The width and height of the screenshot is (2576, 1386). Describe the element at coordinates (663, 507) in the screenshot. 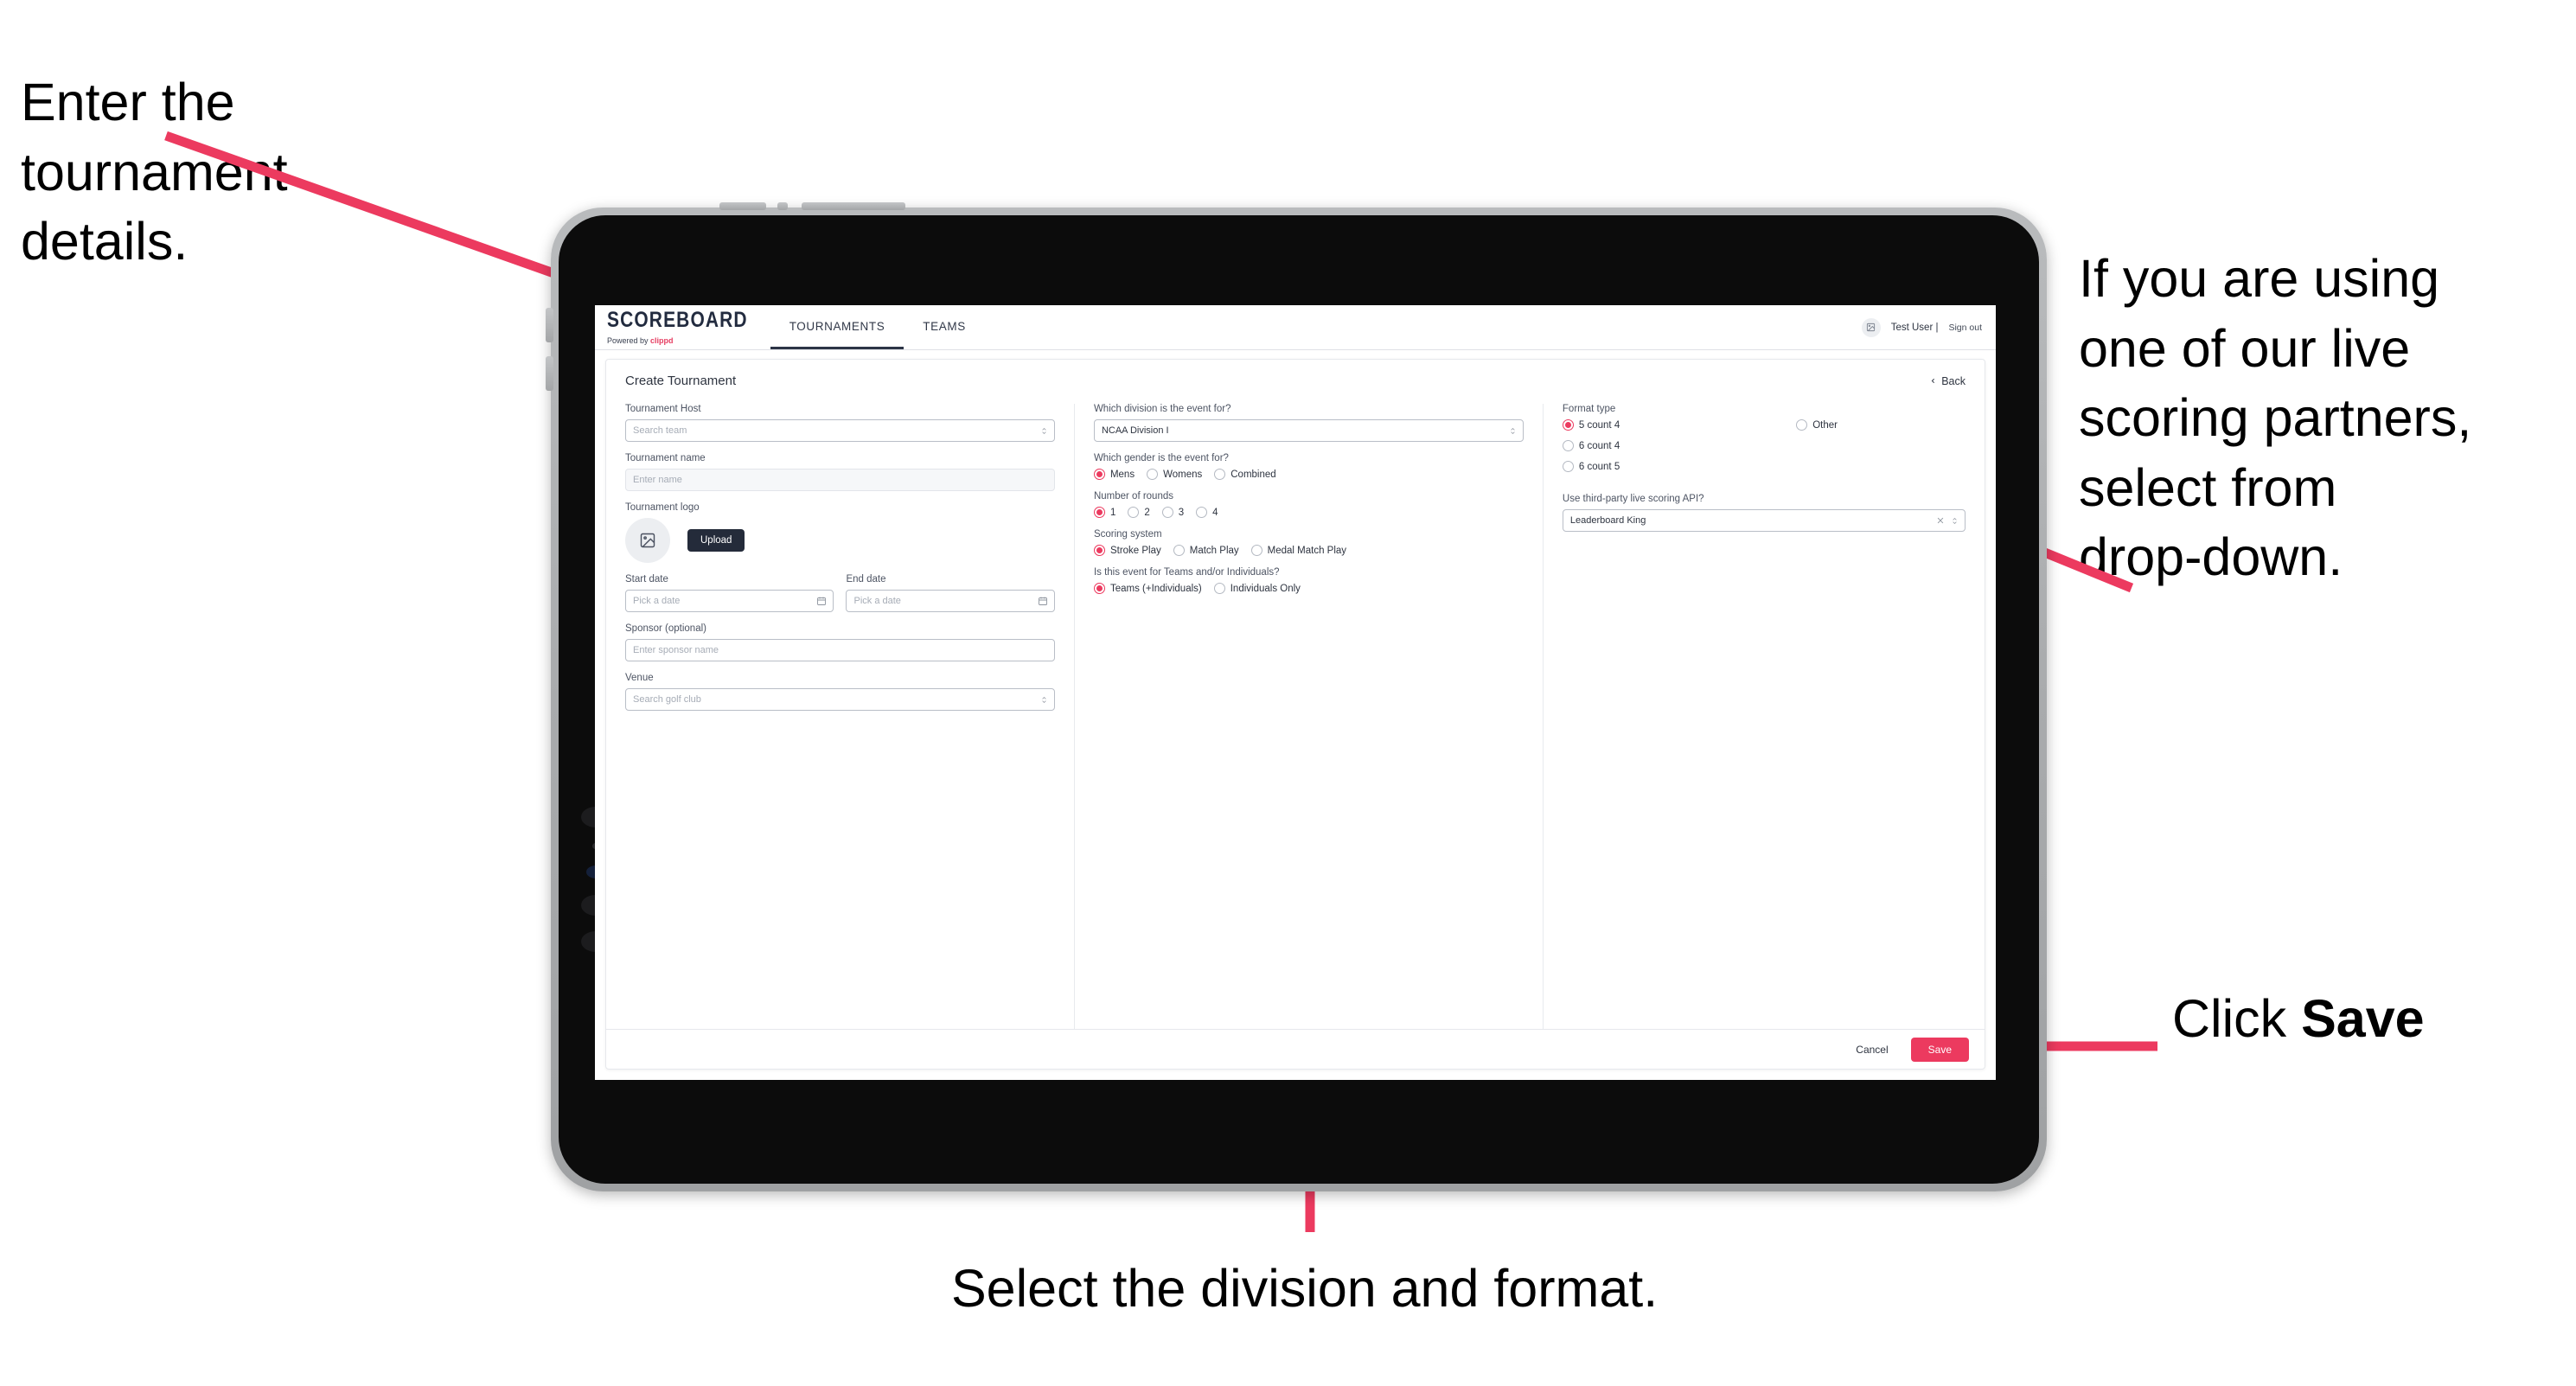

I see `tournament-logo-label: Tournament logo` at that location.